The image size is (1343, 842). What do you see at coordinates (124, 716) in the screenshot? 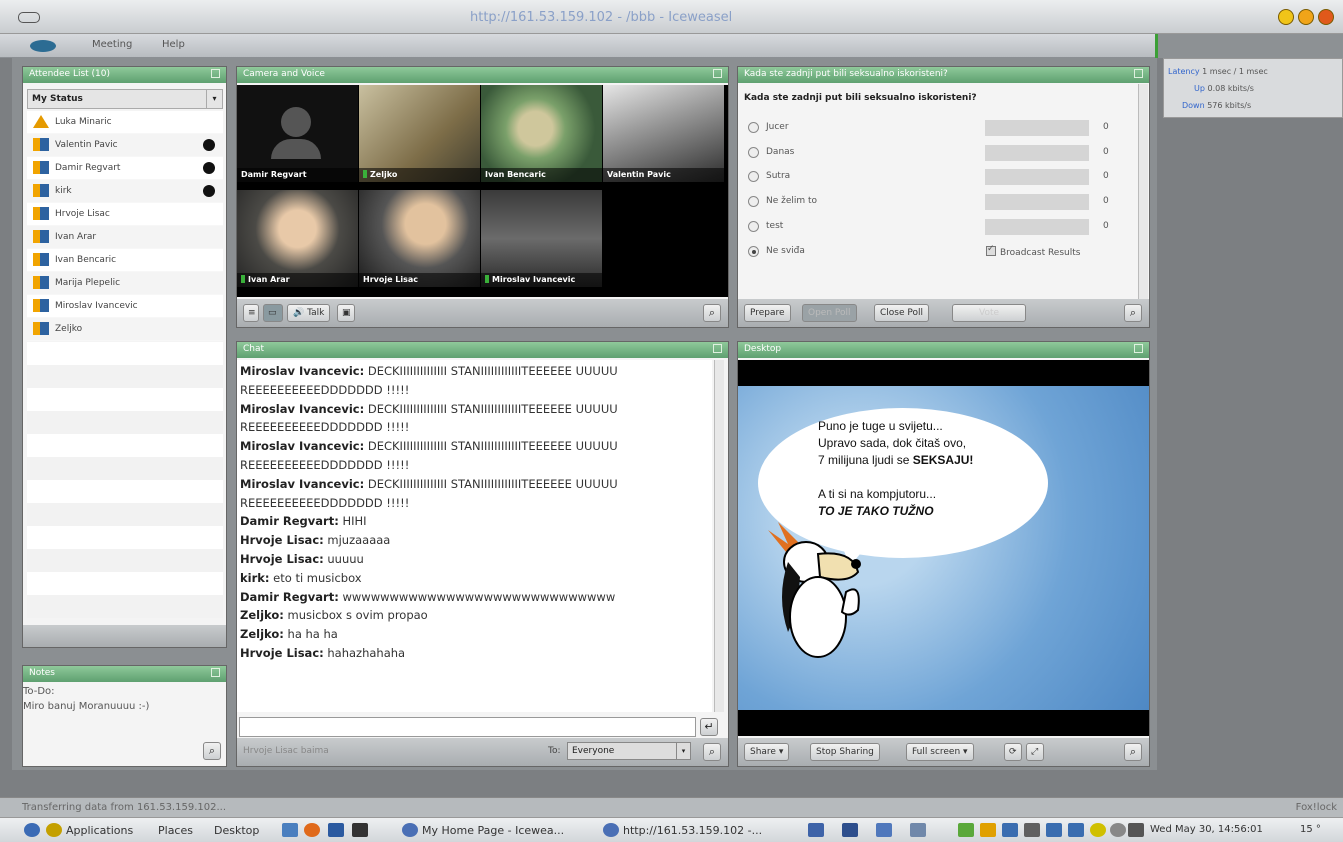
I see `notes-panel: Notes To-Do: Miro banuj Moranuuuu :-) ⌕` at bounding box center [124, 716].